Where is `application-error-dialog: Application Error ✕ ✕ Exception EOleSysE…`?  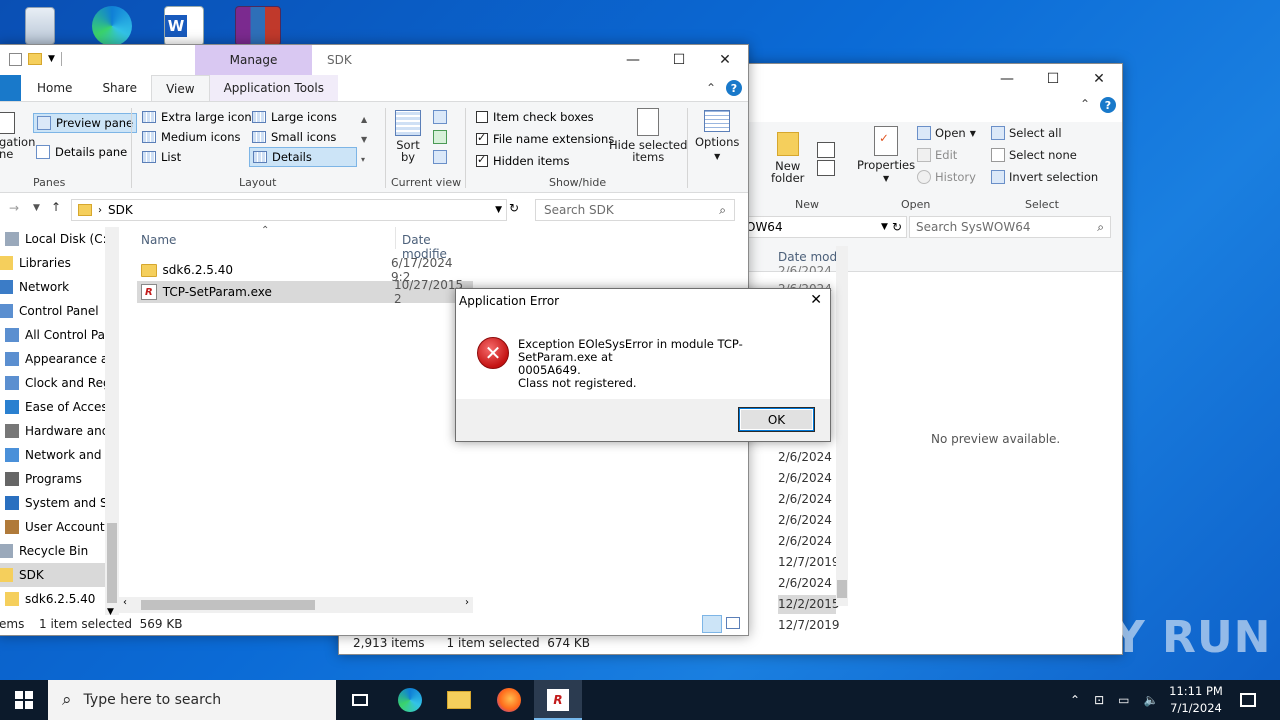 application-error-dialog: Application Error ✕ ✕ Exception EOleSysE… is located at coordinates (643, 365).